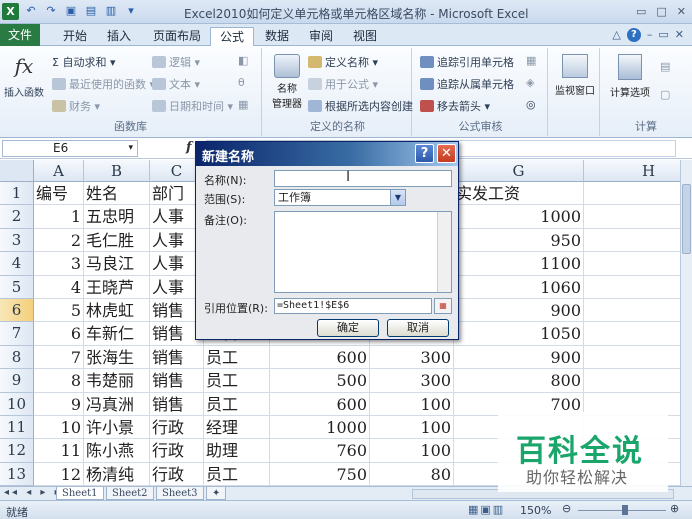 The height and width of the screenshot is (519, 692). Describe the element at coordinates (59, 404) in the screenshot. I see `cell-a10: 9` at that location.